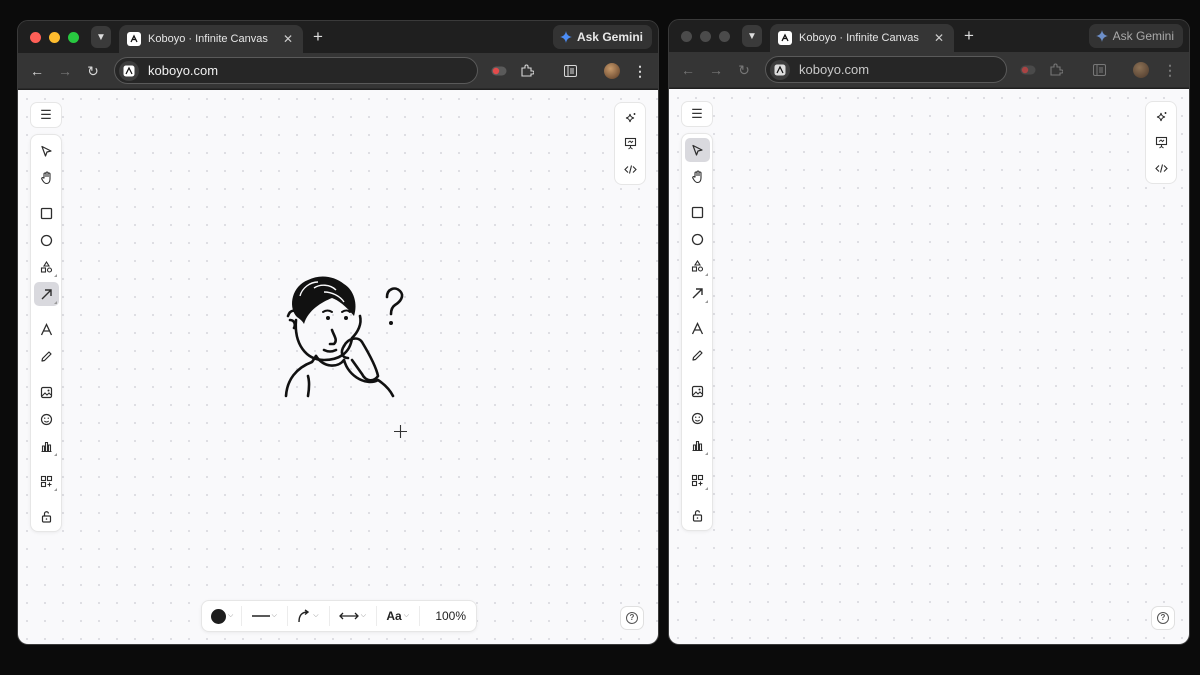 The width and height of the screenshot is (1200, 675). I want to click on hamburger-icon: ☰, so click(46, 114).